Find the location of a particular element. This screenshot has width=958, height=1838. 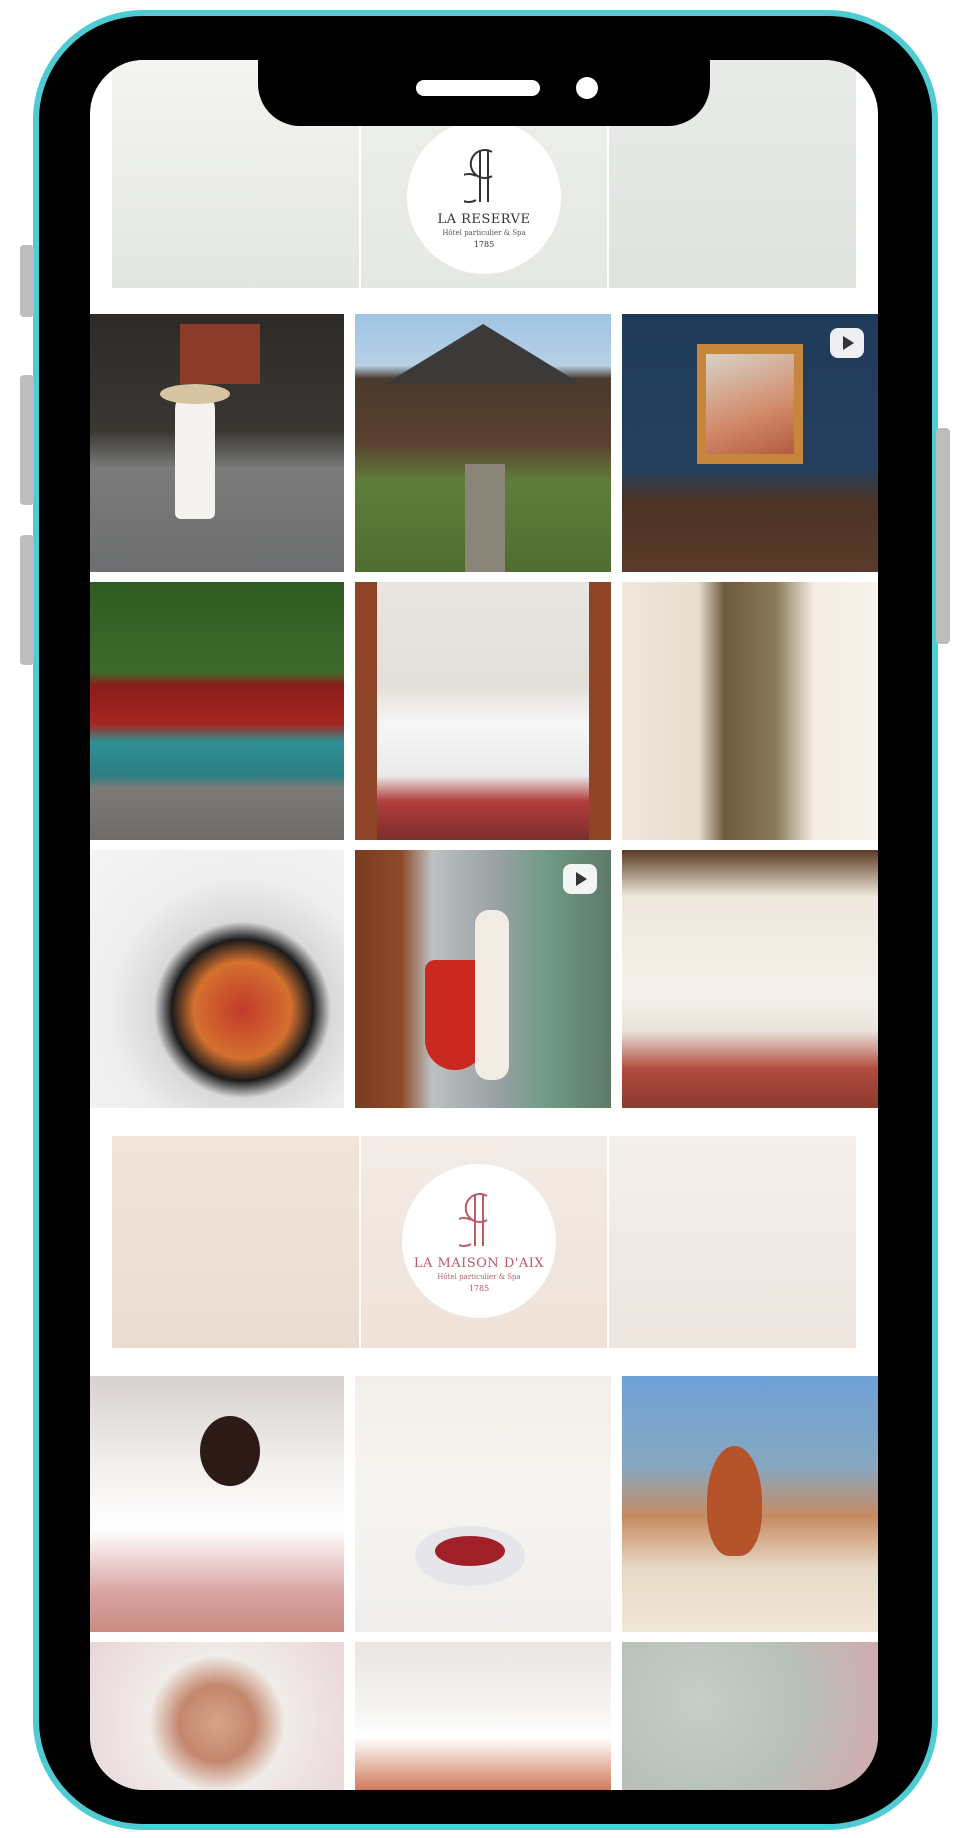

brand-name: LA MAISON D'AIX is located at coordinates (479, 1263).